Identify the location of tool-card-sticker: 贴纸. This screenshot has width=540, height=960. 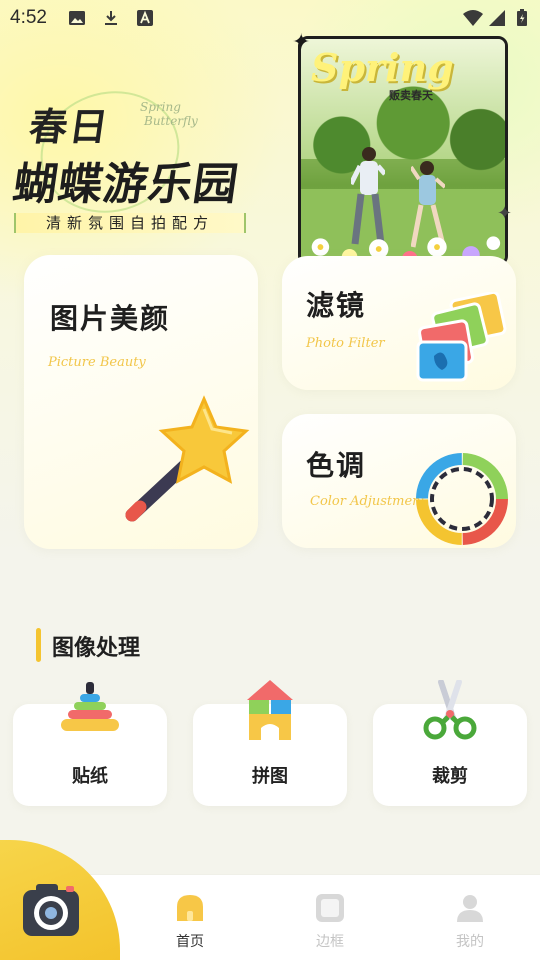
(90, 744).